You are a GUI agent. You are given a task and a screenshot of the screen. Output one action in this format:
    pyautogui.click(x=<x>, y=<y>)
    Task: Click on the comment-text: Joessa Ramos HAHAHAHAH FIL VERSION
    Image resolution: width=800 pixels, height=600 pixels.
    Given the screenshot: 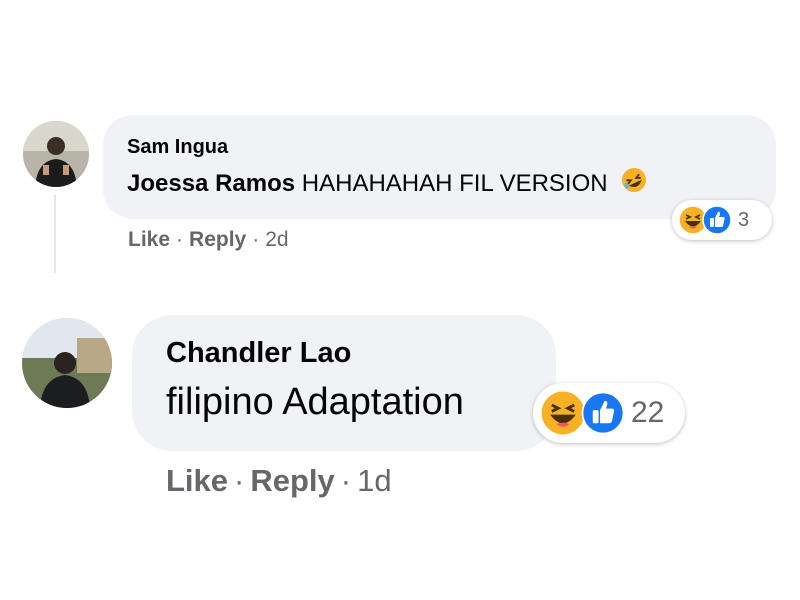 What is the action you would take?
    pyautogui.click(x=387, y=183)
    